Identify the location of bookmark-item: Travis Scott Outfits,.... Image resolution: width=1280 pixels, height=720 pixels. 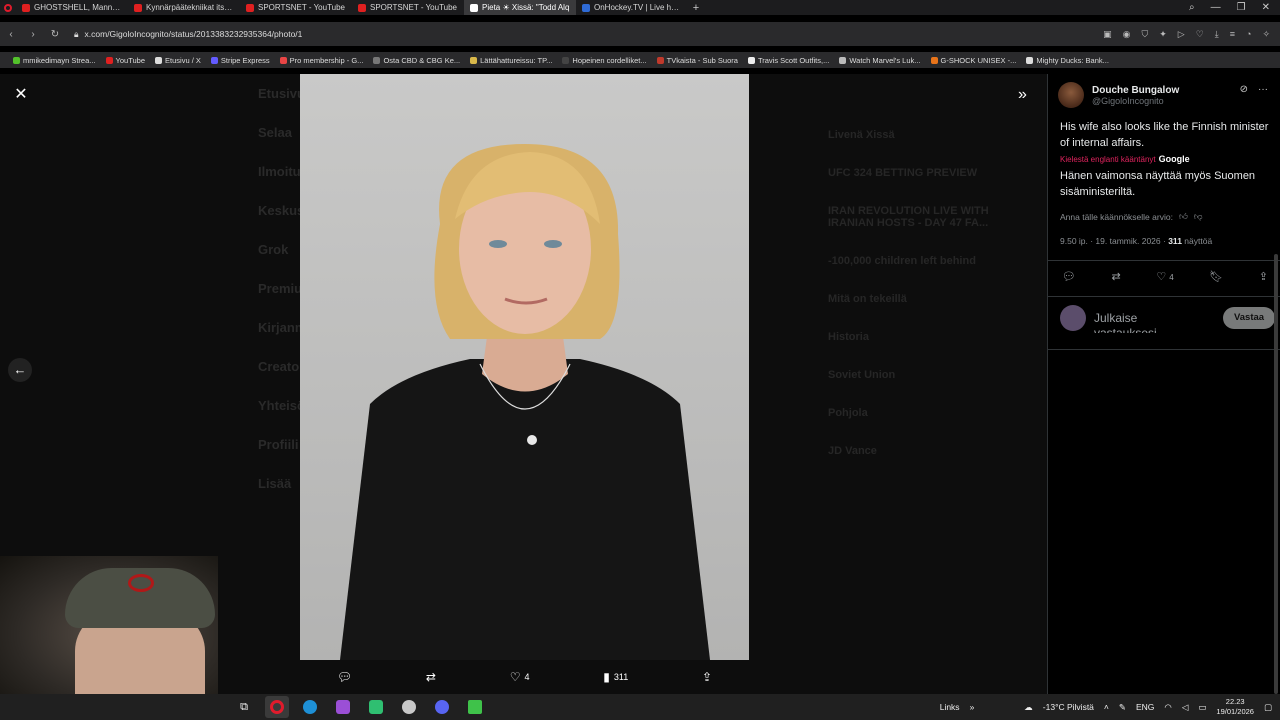
(788, 60).